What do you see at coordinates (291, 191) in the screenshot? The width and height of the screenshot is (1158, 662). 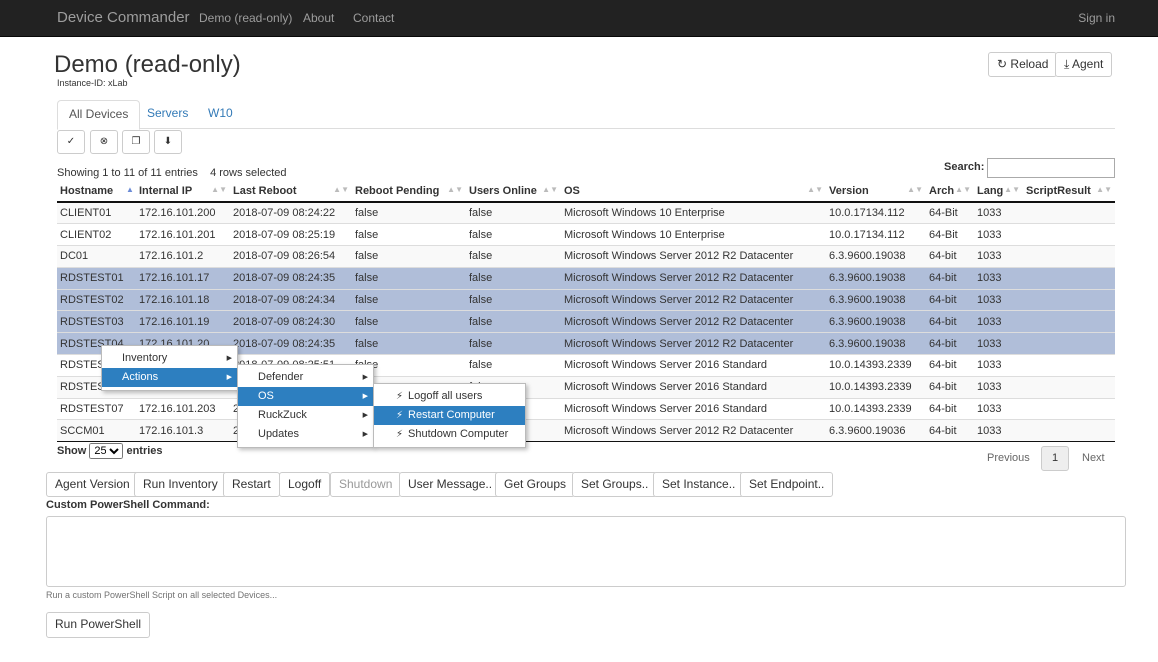 I see `col-last-reboot: Last Reboot ▲▼` at bounding box center [291, 191].